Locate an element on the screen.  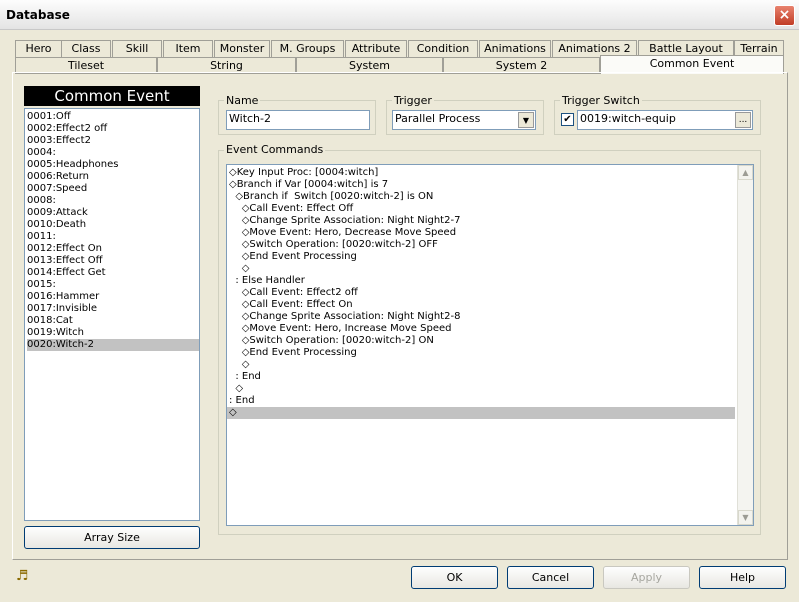
list-item: 0001:Off is located at coordinates (113, 117).